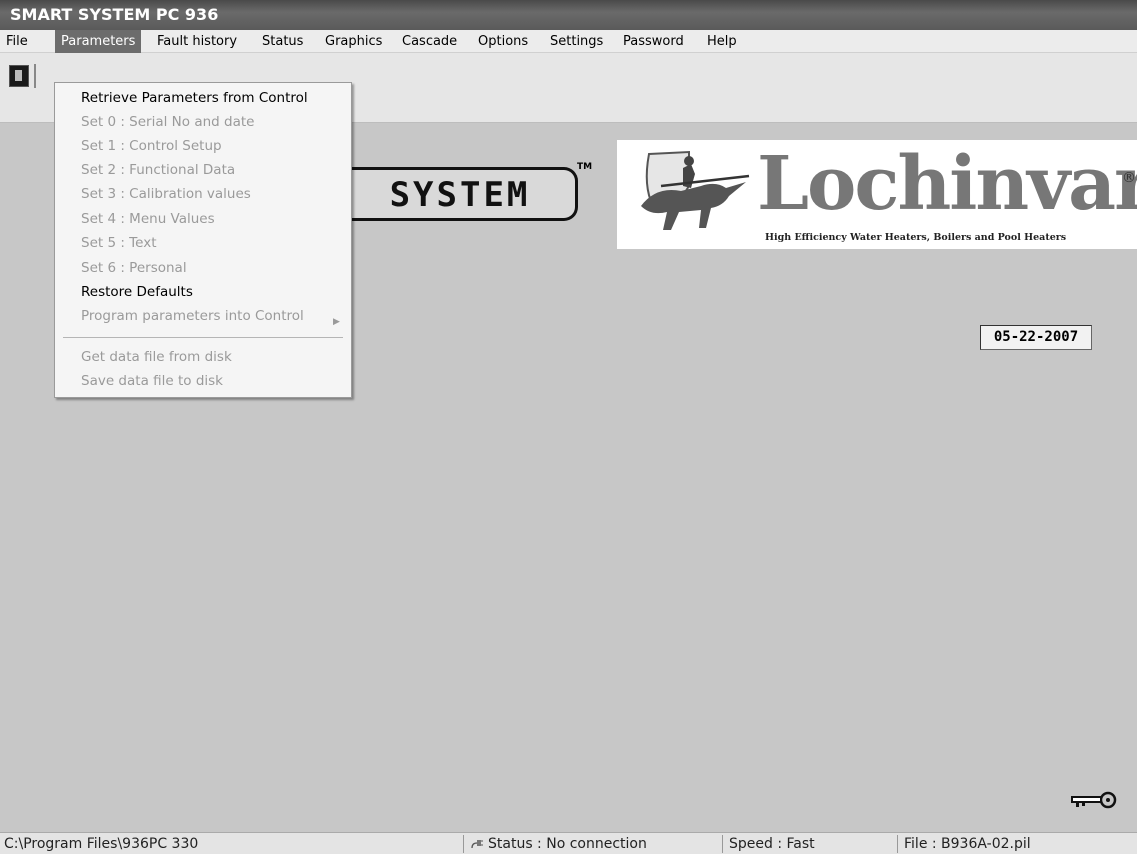  I want to click on menu-item-set-3: Set 3 : Calibration values, so click(166, 194).